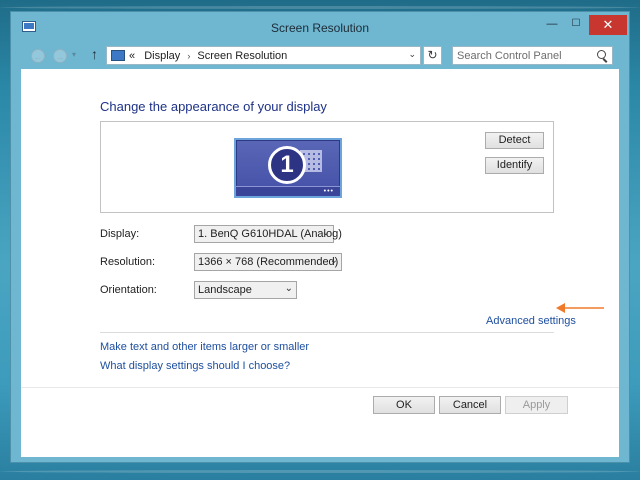 Image resolution: width=640 pixels, height=480 pixels. I want to click on maximize-button: ☐, so click(576, 24).